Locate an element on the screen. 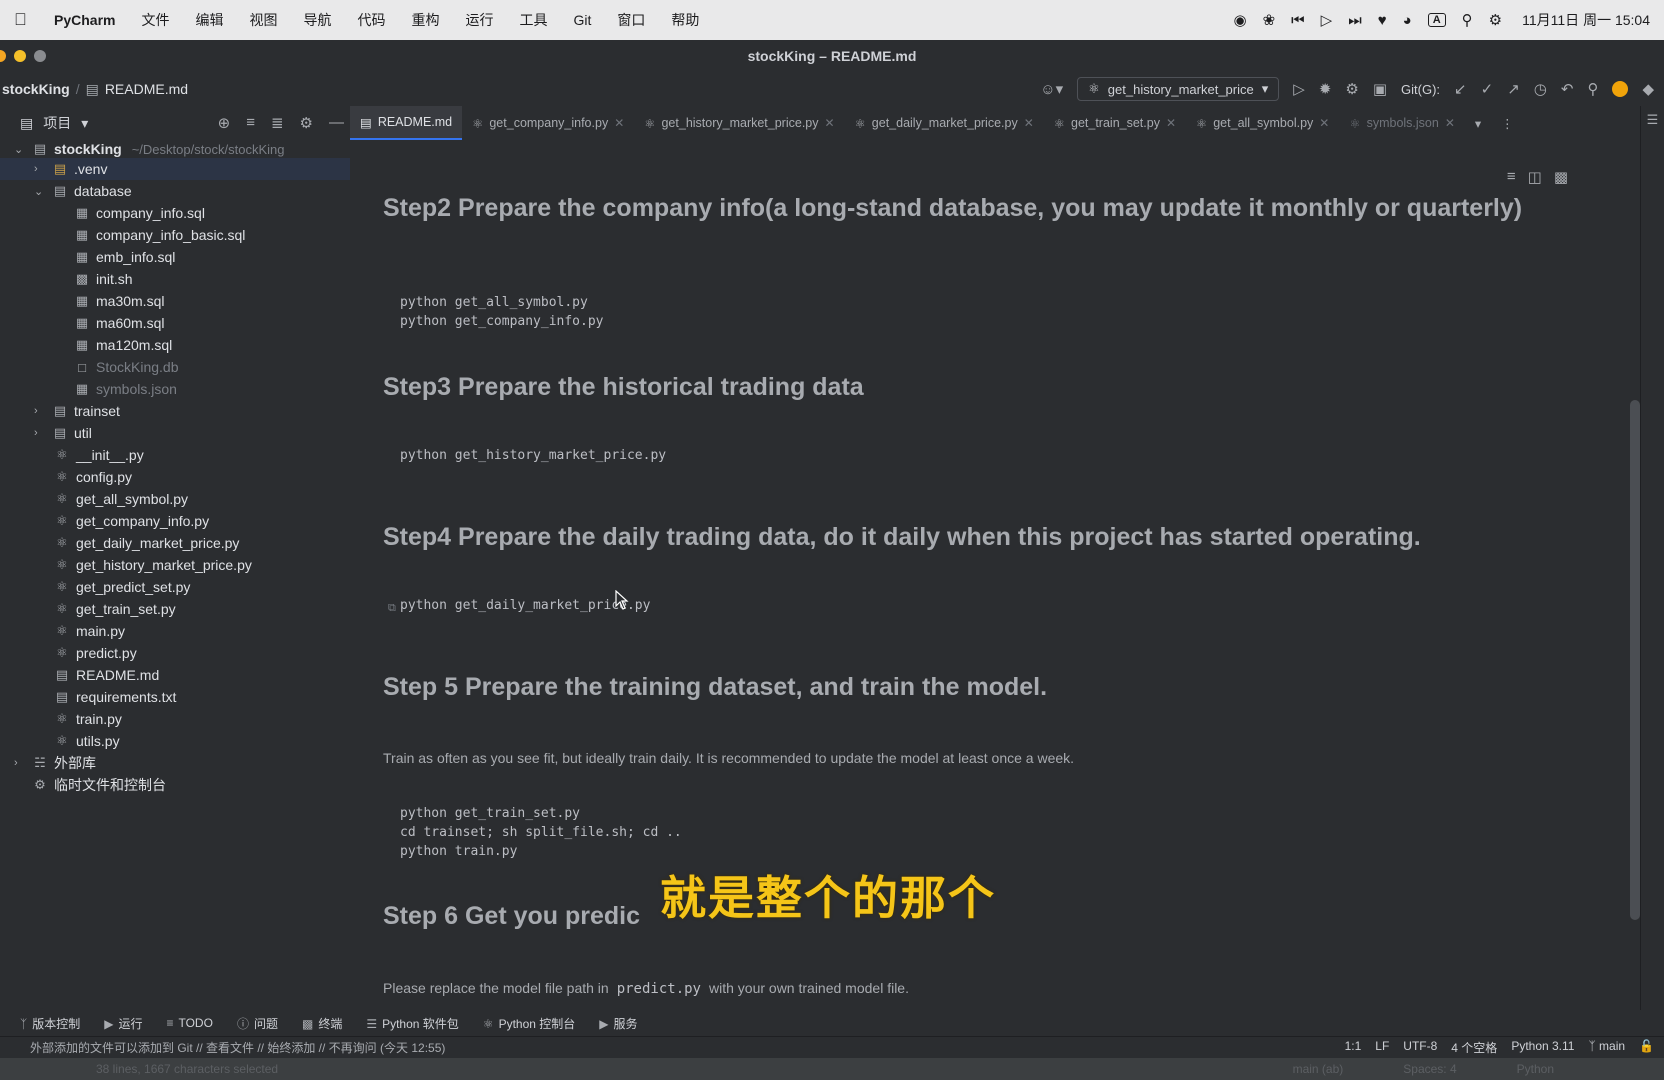  editor-scrollbar is located at coordinates (1635, 660).